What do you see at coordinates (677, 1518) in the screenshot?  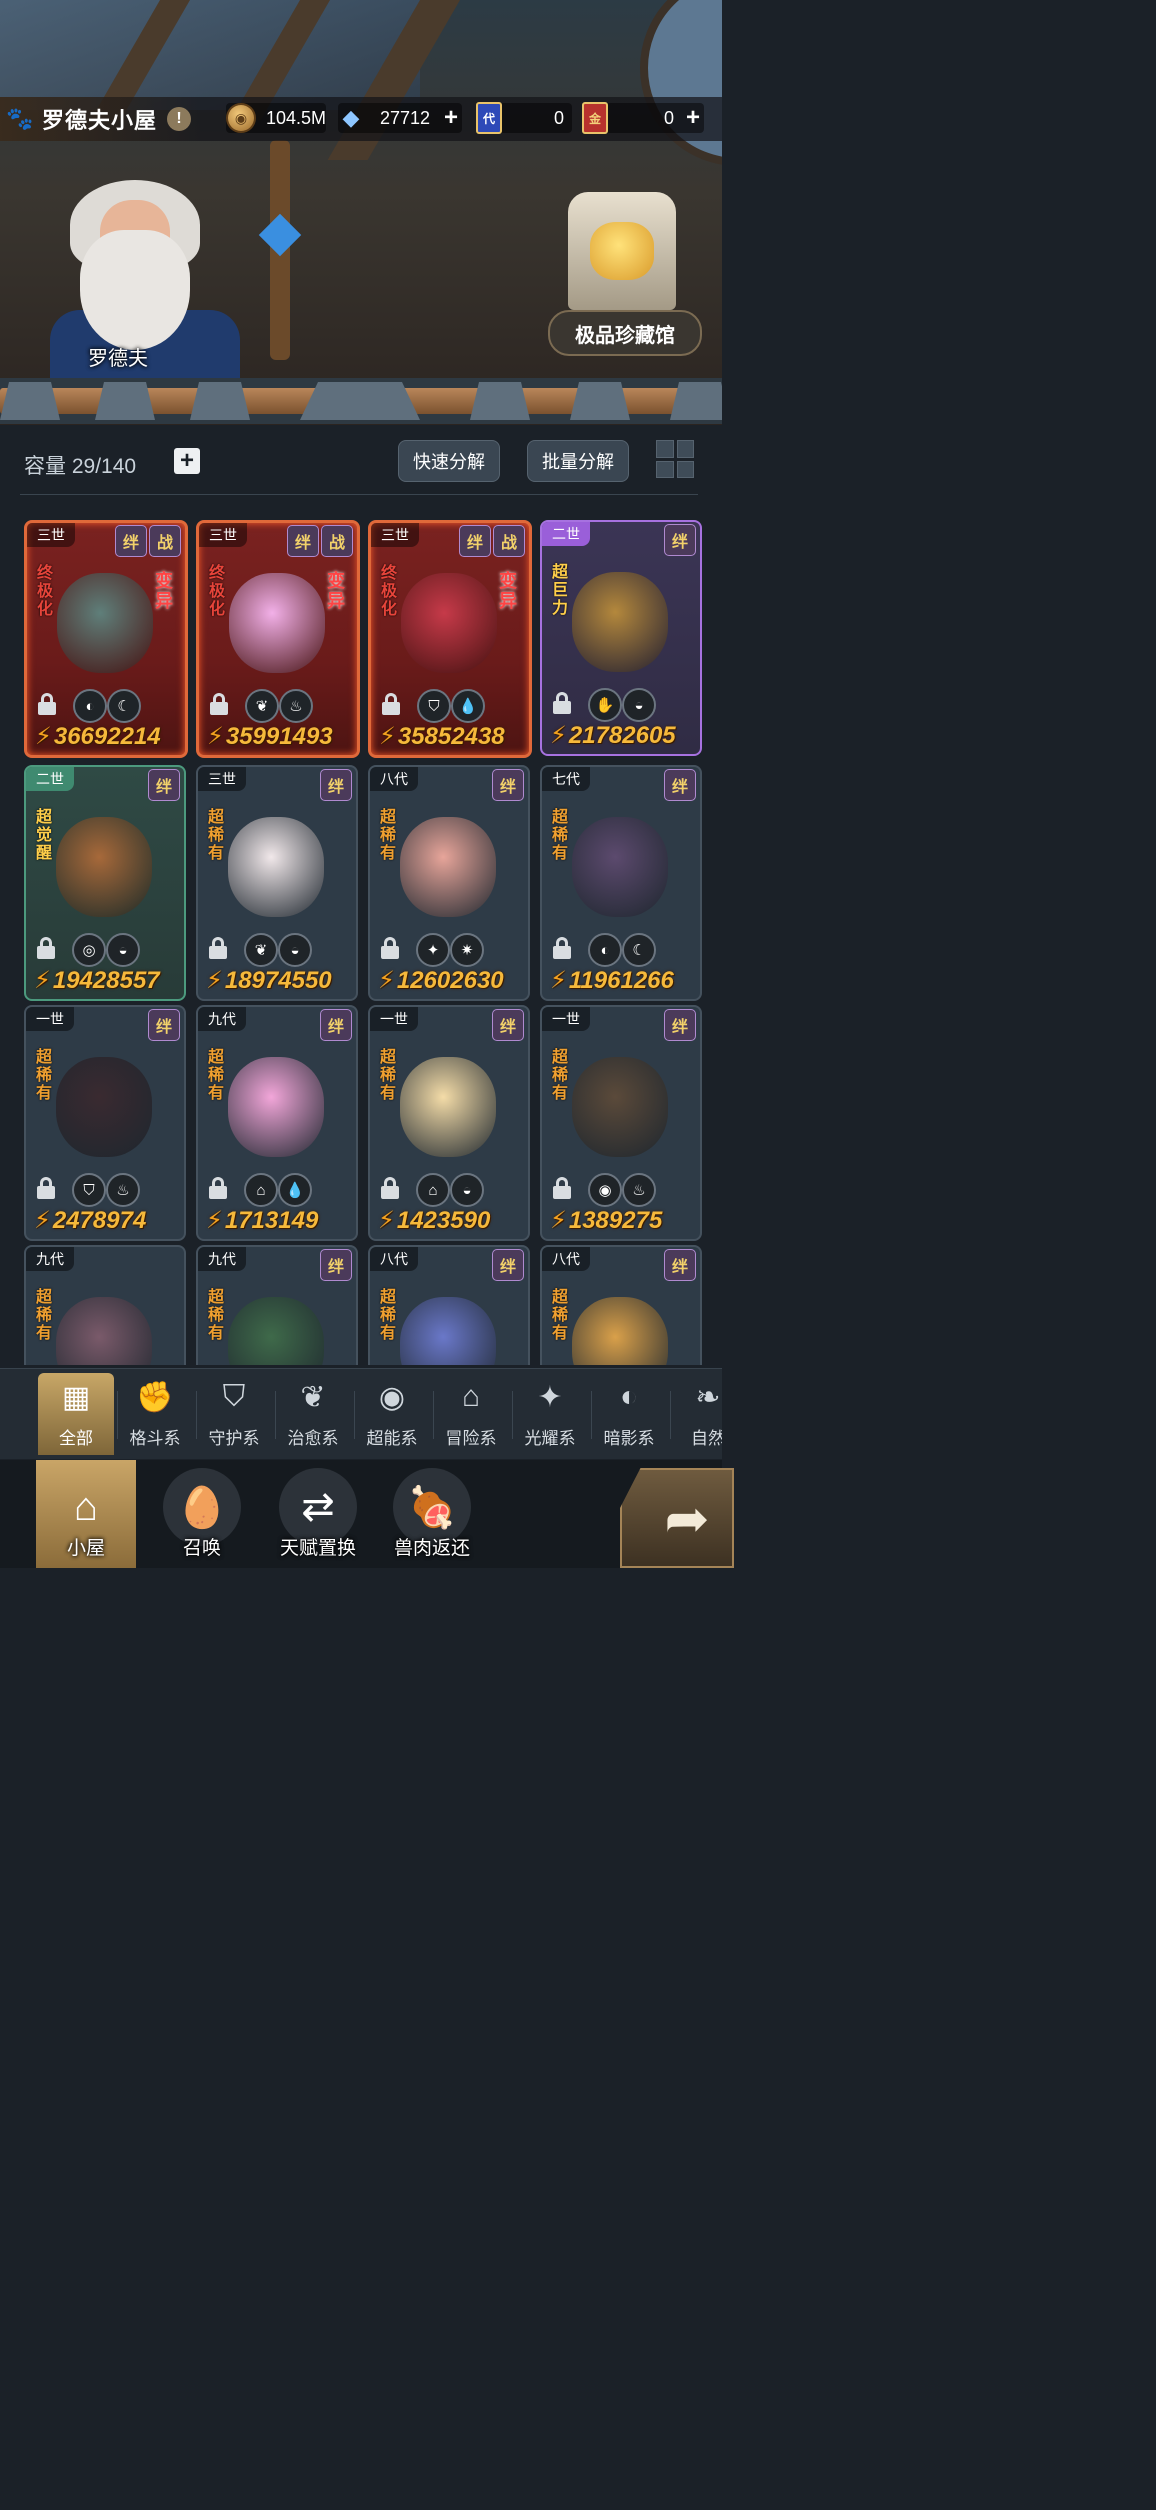 I see `next-arrow-button: ➦` at bounding box center [677, 1518].